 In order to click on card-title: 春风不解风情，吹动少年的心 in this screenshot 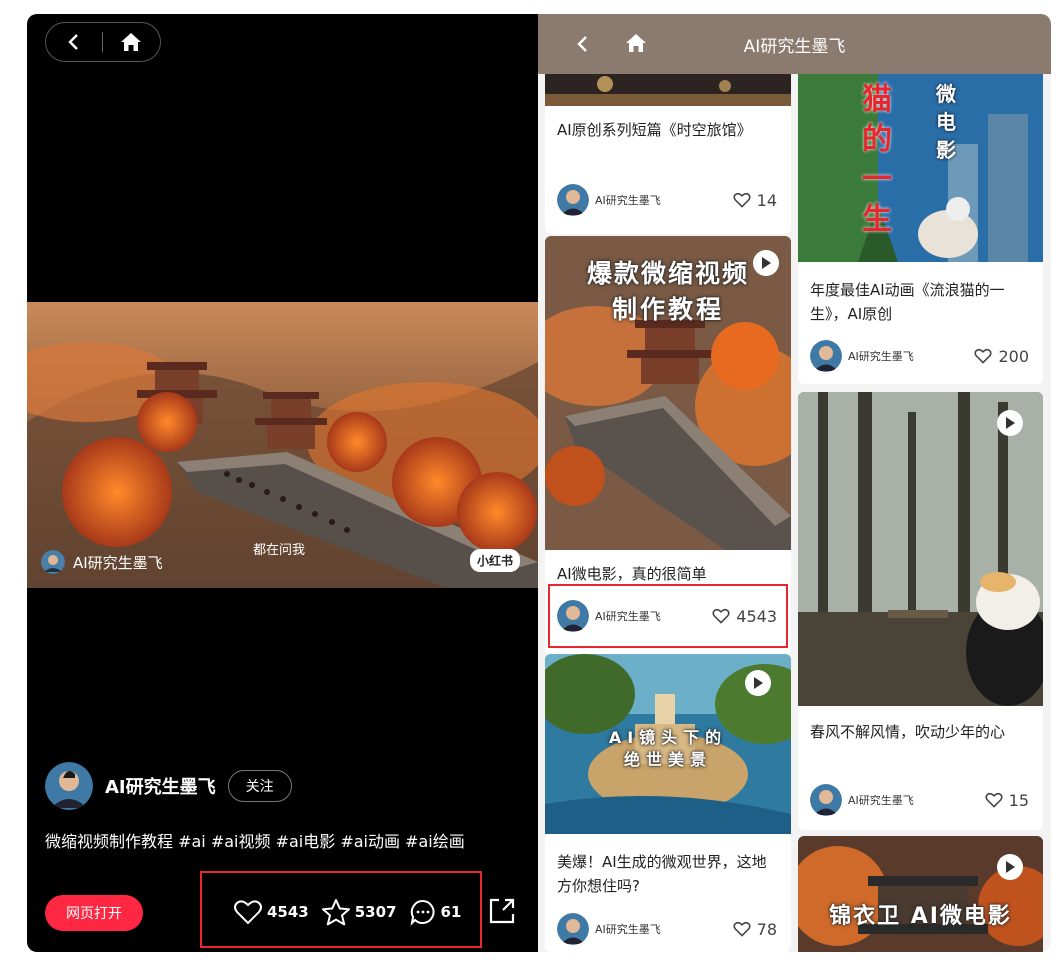, I will do `click(908, 732)`.